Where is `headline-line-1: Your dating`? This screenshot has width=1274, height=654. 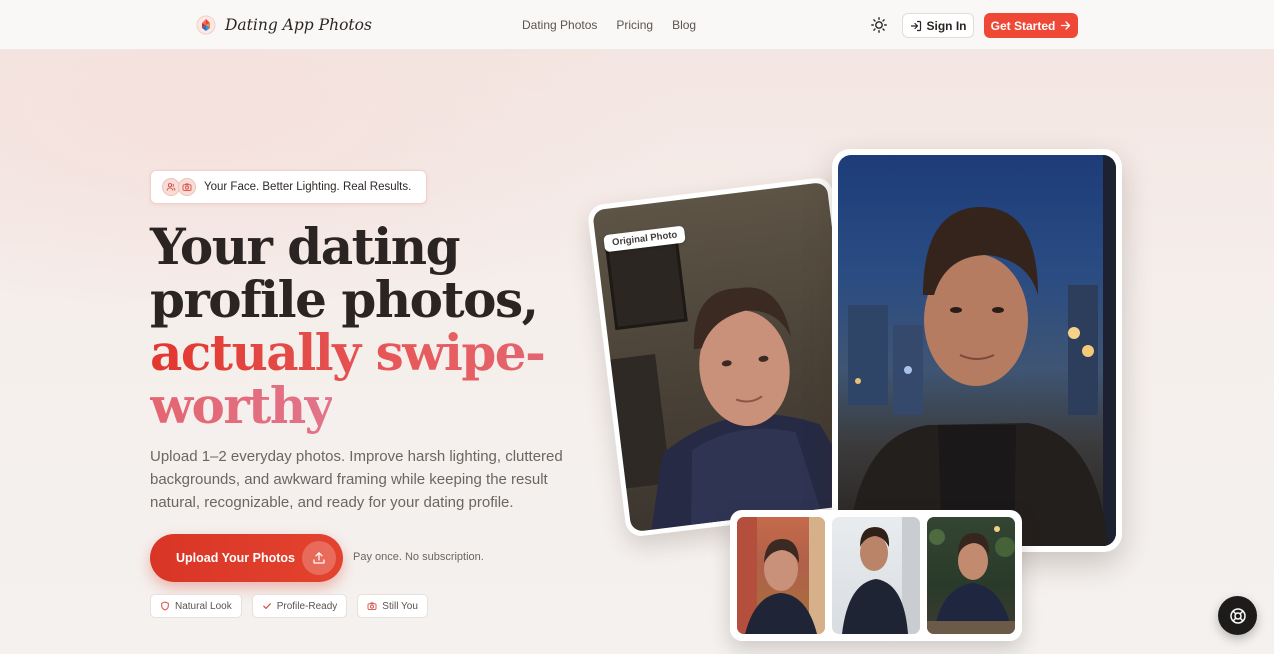
headline-line-1: Your dating is located at coordinates (305, 246).